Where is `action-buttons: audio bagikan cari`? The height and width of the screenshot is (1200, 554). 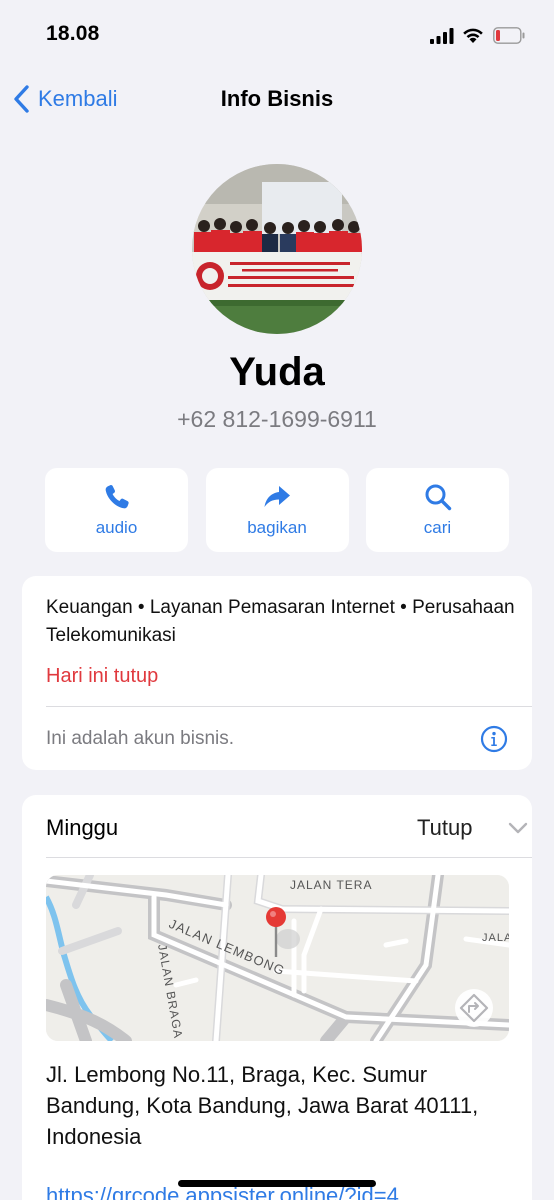 action-buttons: audio bagikan cari is located at coordinates (277, 510).